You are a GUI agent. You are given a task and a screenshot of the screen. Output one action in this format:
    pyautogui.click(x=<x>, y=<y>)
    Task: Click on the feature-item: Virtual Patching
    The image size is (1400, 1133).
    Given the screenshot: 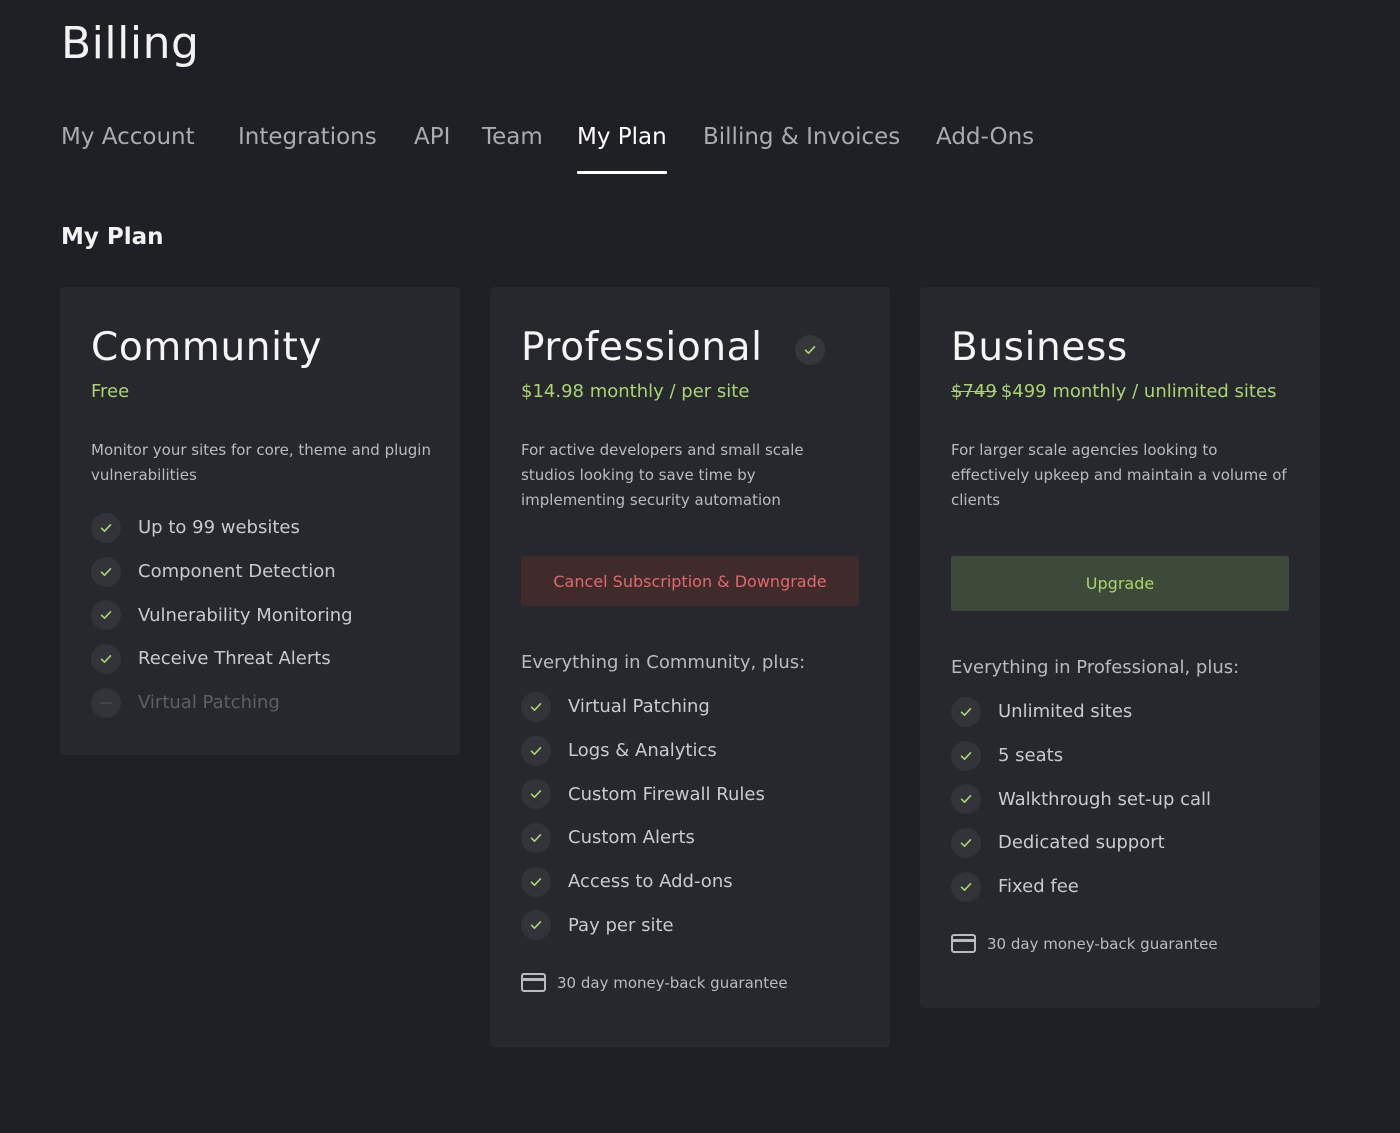 What is the action you would take?
    pyautogui.click(x=643, y=707)
    